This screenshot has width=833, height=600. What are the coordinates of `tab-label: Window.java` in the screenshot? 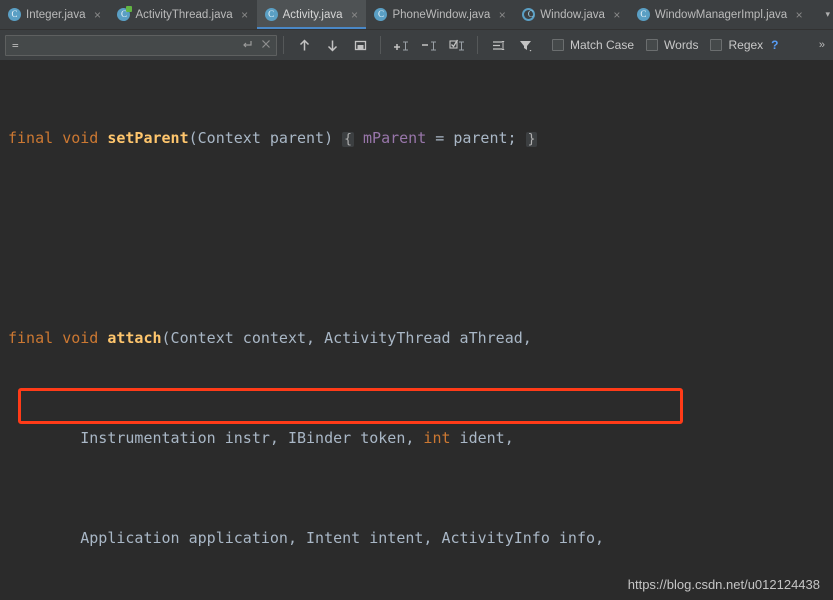 It's located at (572, 14).